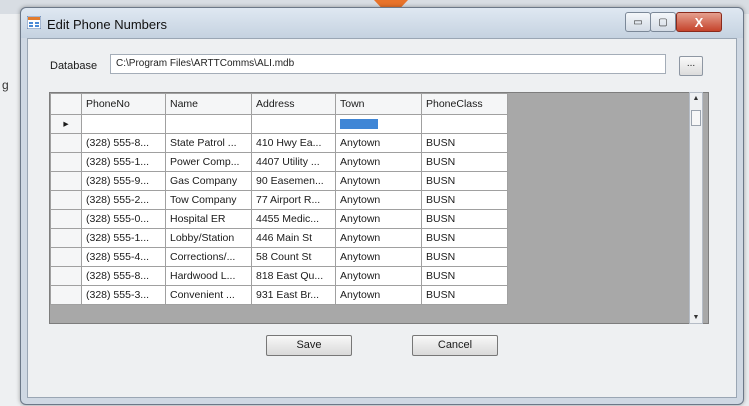  Describe the element at coordinates (208, 238) in the screenshot. I see `table-cell: Lobby/Station` at that location.